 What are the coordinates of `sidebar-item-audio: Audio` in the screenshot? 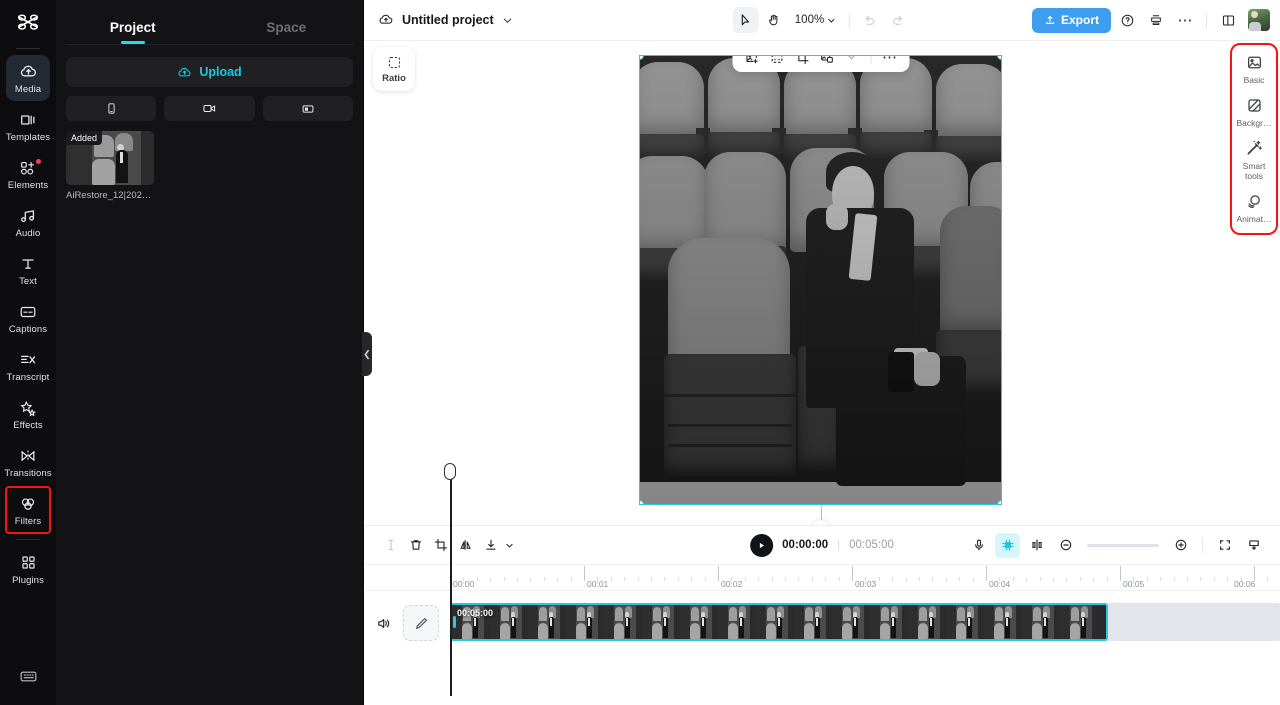 It's located at (28, 222).